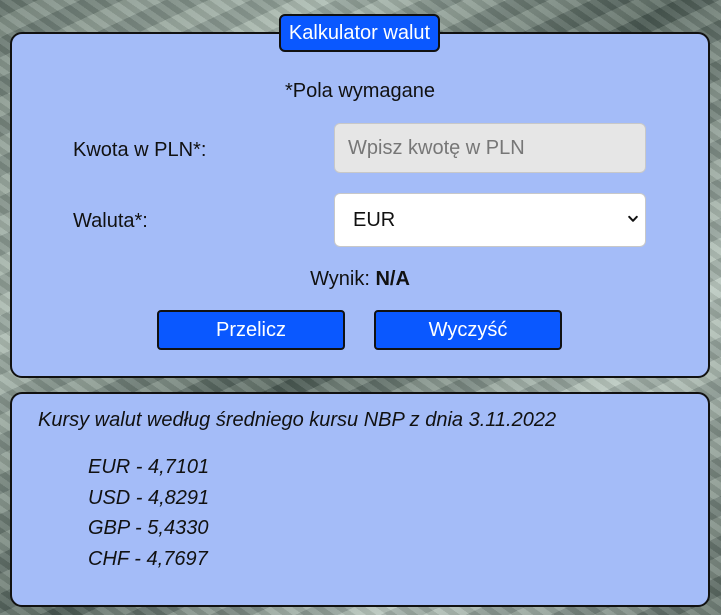 This screenshot has width=721, height=615. I want to click on currency-label: Waluta*:, so click(110, 221).